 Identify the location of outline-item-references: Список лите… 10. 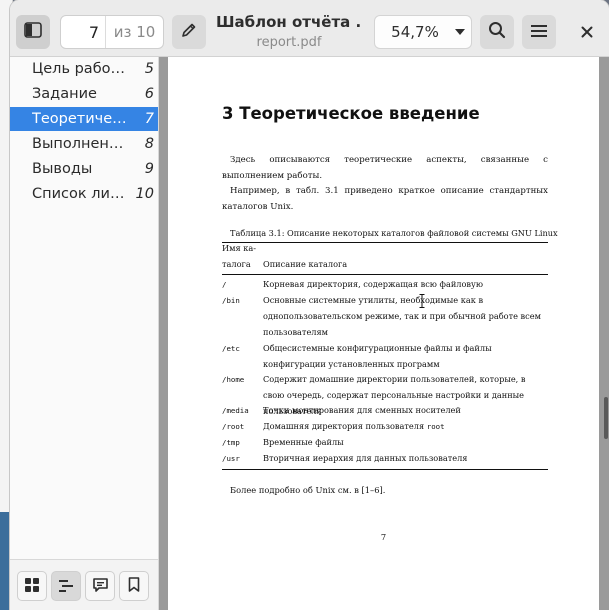
(84, 194).